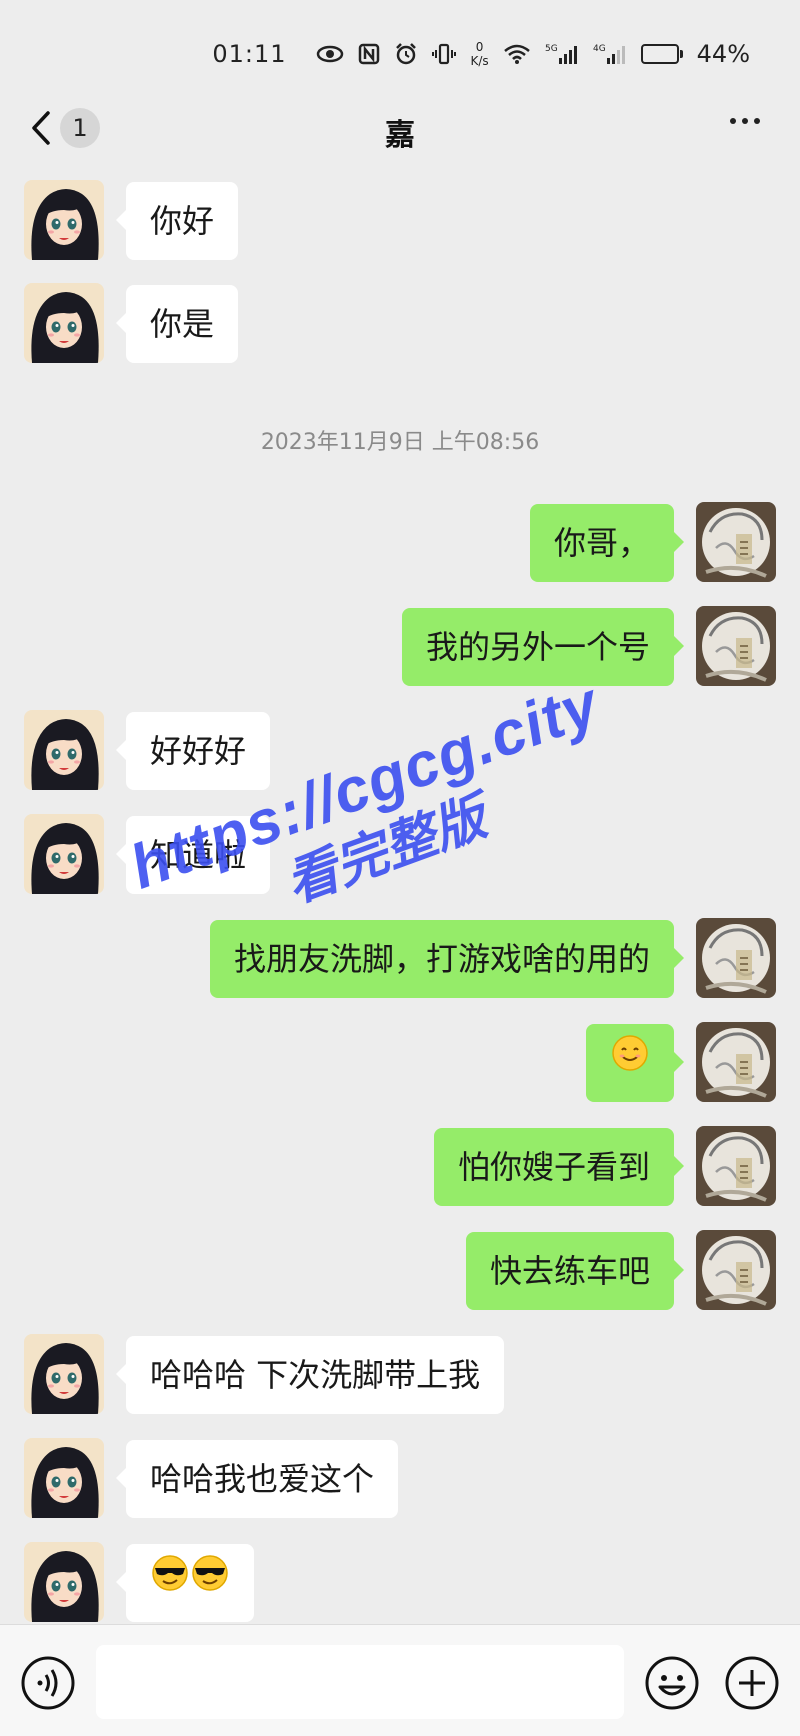  I want to click on message-bubble: 怕你嫂子看到, so click(559, 1167).